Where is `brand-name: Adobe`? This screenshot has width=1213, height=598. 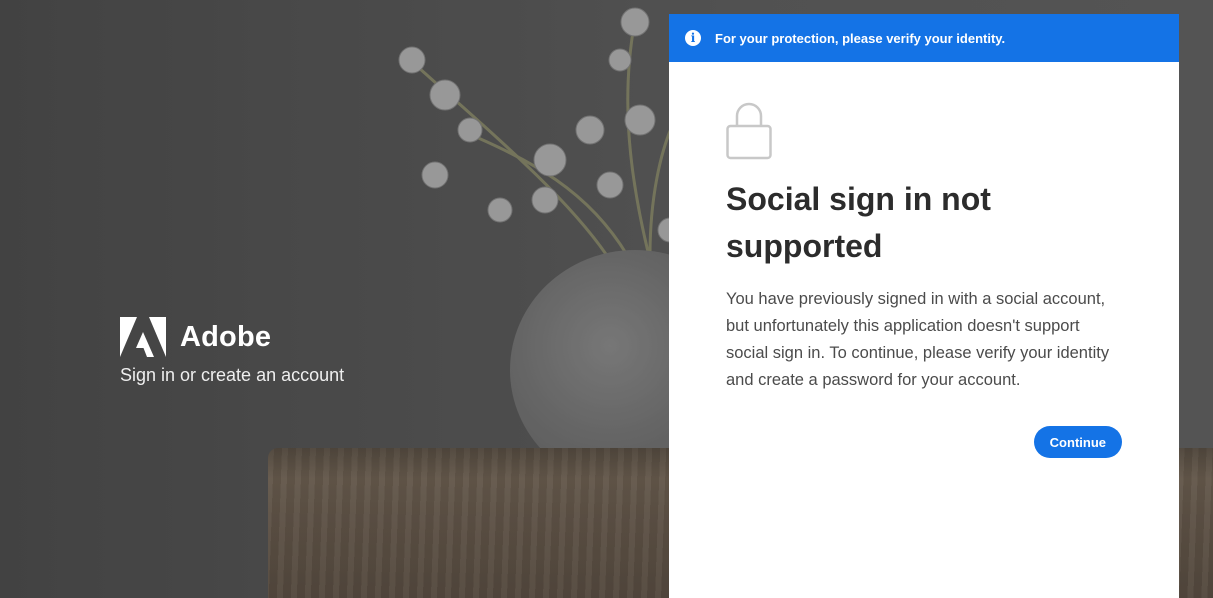 brand-name: Adobe is located at coordinates (226, 336).